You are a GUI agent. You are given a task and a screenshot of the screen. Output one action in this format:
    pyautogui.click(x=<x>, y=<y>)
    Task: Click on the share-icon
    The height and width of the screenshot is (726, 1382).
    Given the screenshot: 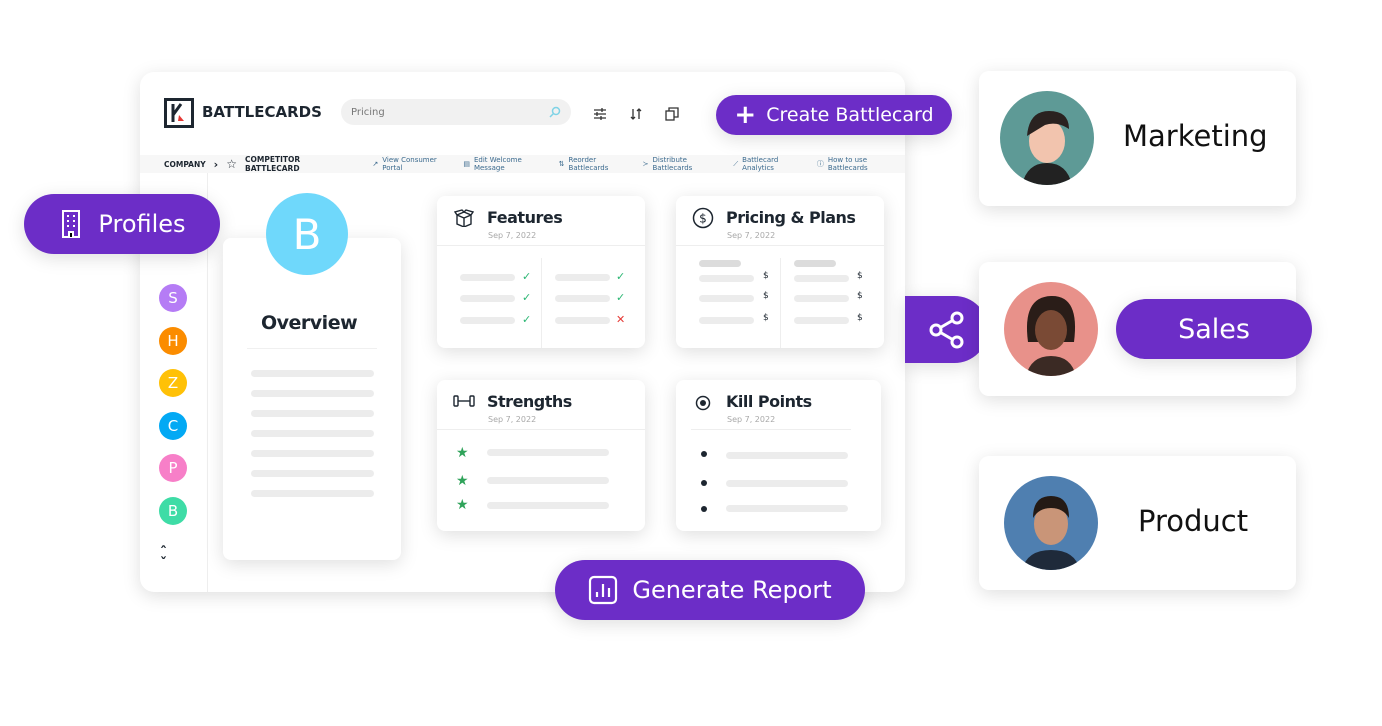 What is the action you would take?
    pyautogui.click(x=946, y=329)
    